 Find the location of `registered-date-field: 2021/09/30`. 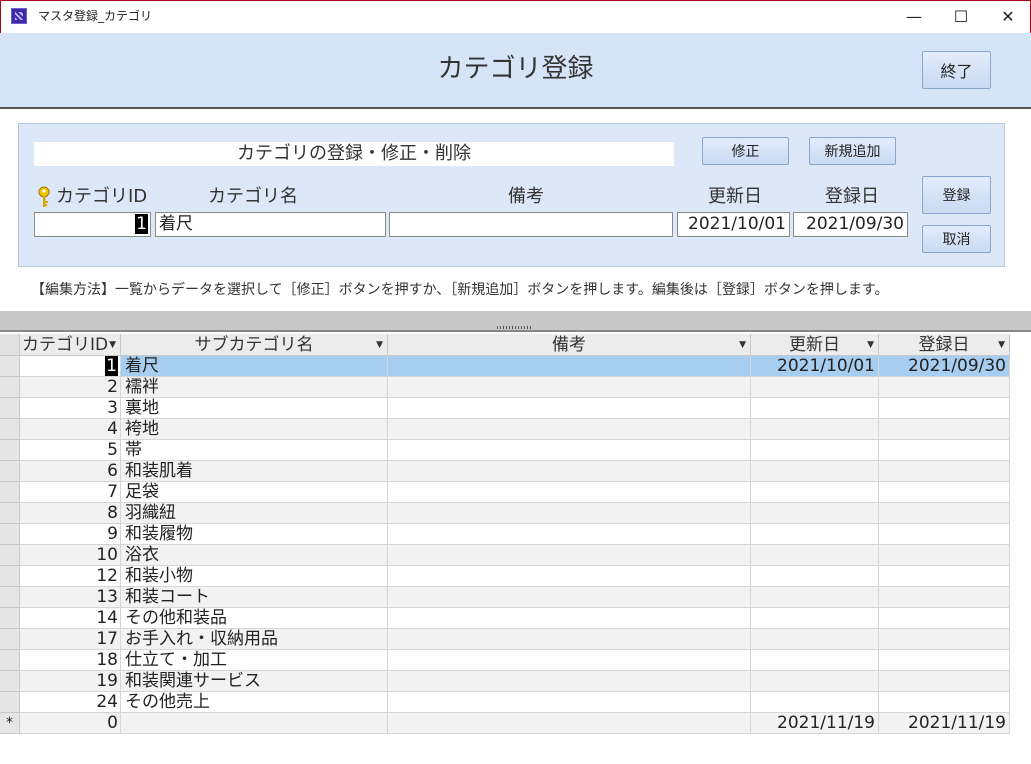

registered-date-field: 2021/09/30 is located at coordinates (850, 224).